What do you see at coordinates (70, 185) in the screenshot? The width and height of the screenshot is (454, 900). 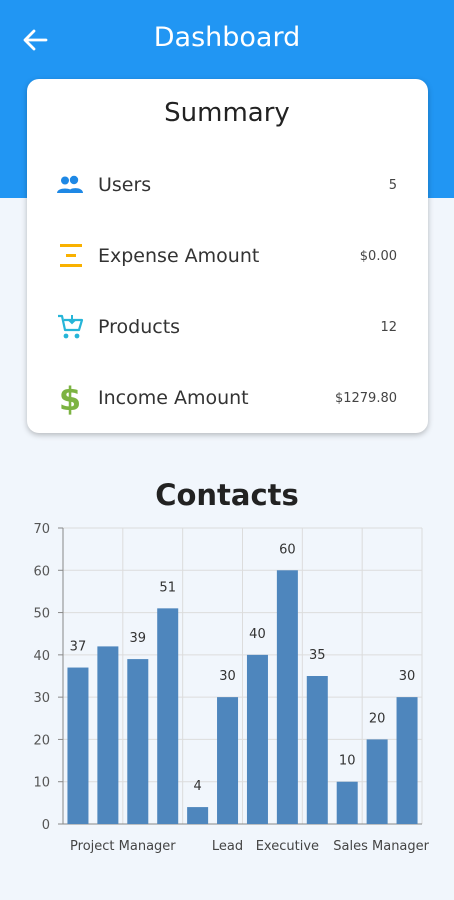 I see `people-icon` at bounding box center [70, 185].